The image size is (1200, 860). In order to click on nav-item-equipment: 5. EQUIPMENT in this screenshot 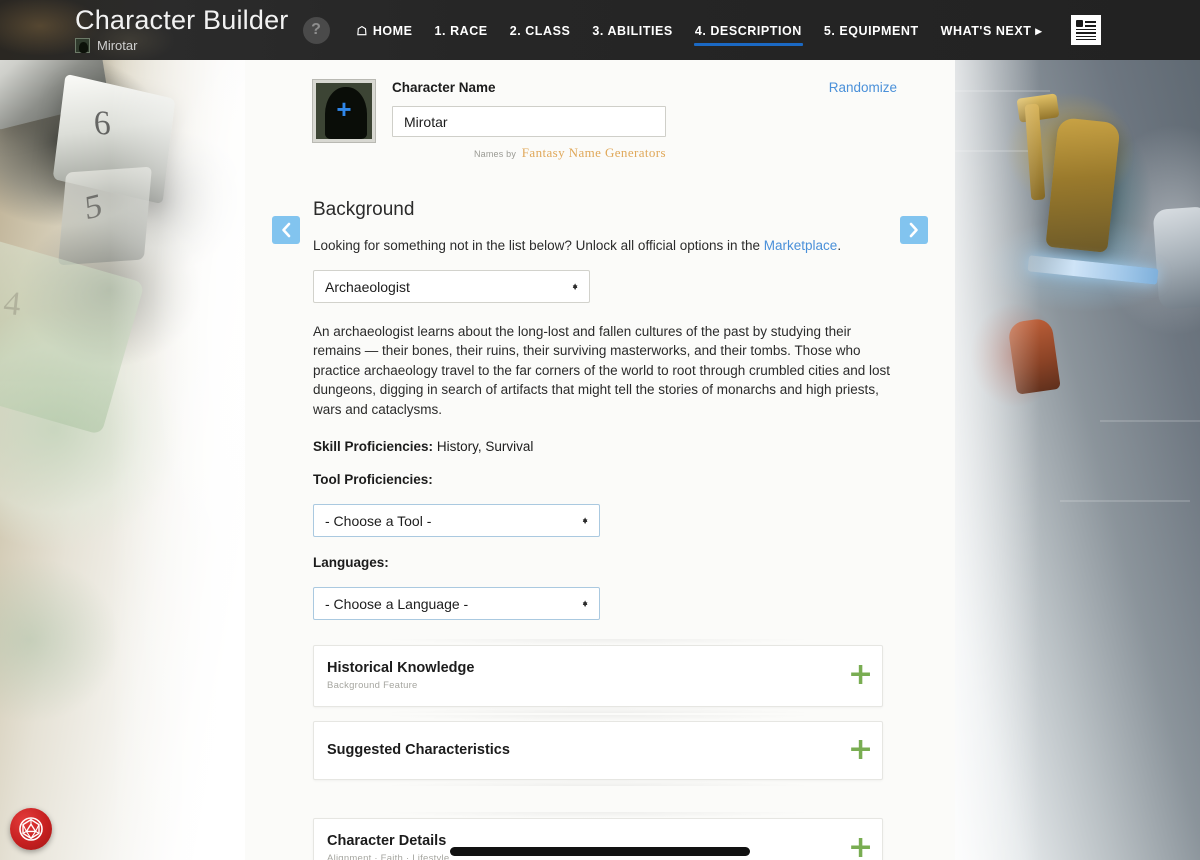, I will do `click(871, 30)`.